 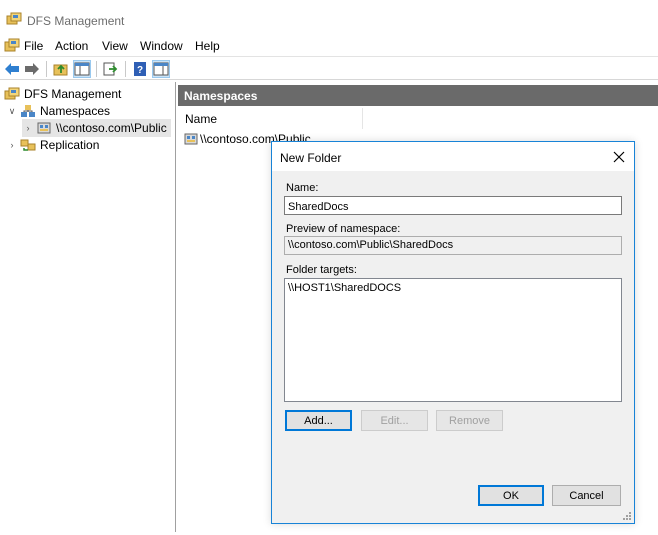 I want to click on cancel-button: Cancel, so click(x=586, y=495).